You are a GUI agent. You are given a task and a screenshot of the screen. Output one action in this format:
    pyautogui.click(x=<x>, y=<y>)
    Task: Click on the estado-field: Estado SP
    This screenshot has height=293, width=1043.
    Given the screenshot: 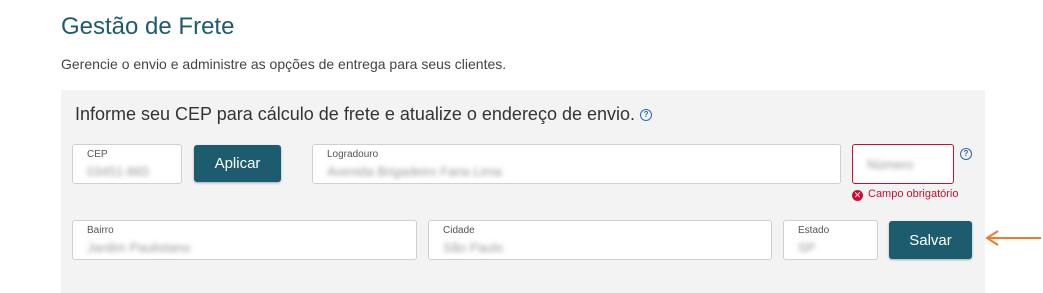 What is the action you would take?
    pyautogui.click(x=830, y=240)
    